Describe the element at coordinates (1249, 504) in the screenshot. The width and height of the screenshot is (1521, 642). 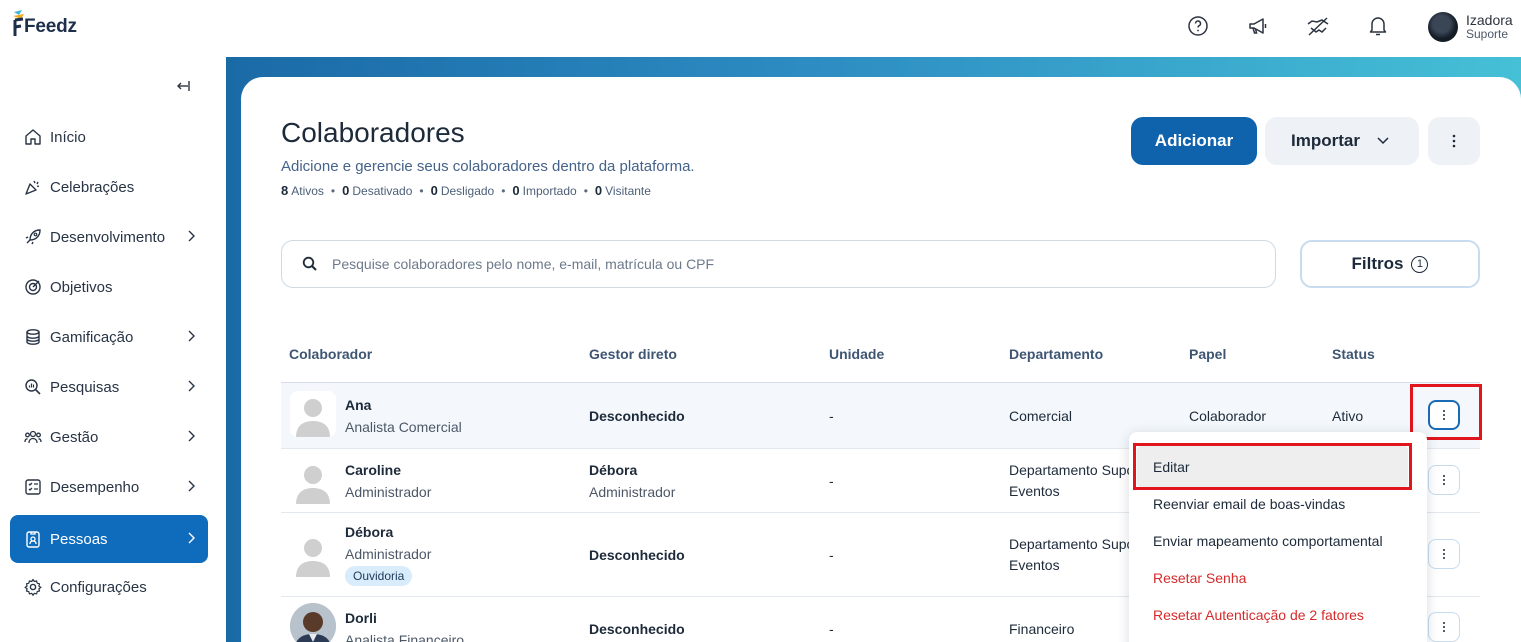
I see `menu-item-resend-welcome: Reenviar email de boas-vindas` at that location.